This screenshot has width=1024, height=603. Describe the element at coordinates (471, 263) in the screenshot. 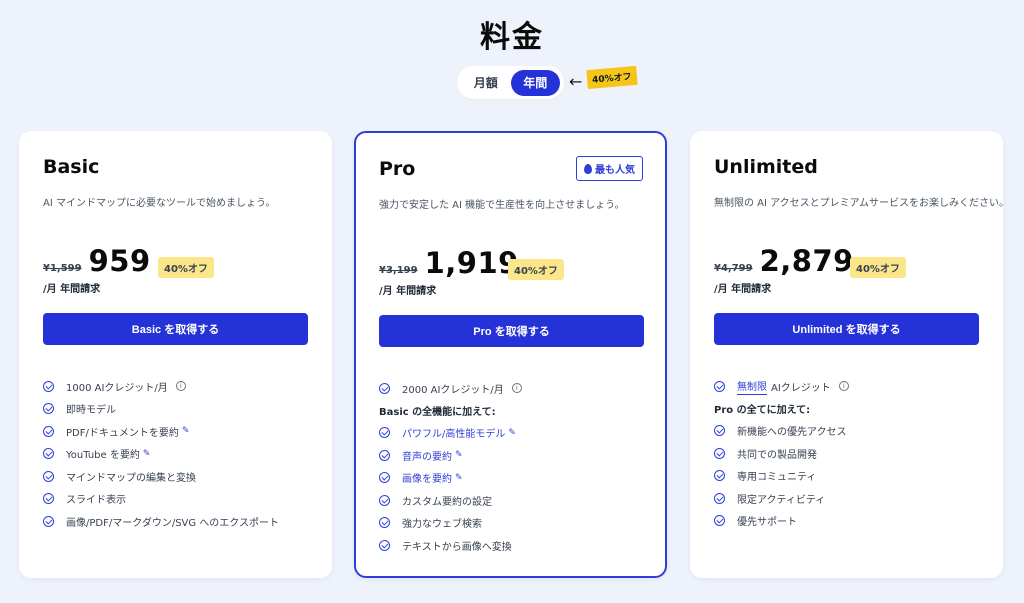

I see `price: 1,919` at that location.